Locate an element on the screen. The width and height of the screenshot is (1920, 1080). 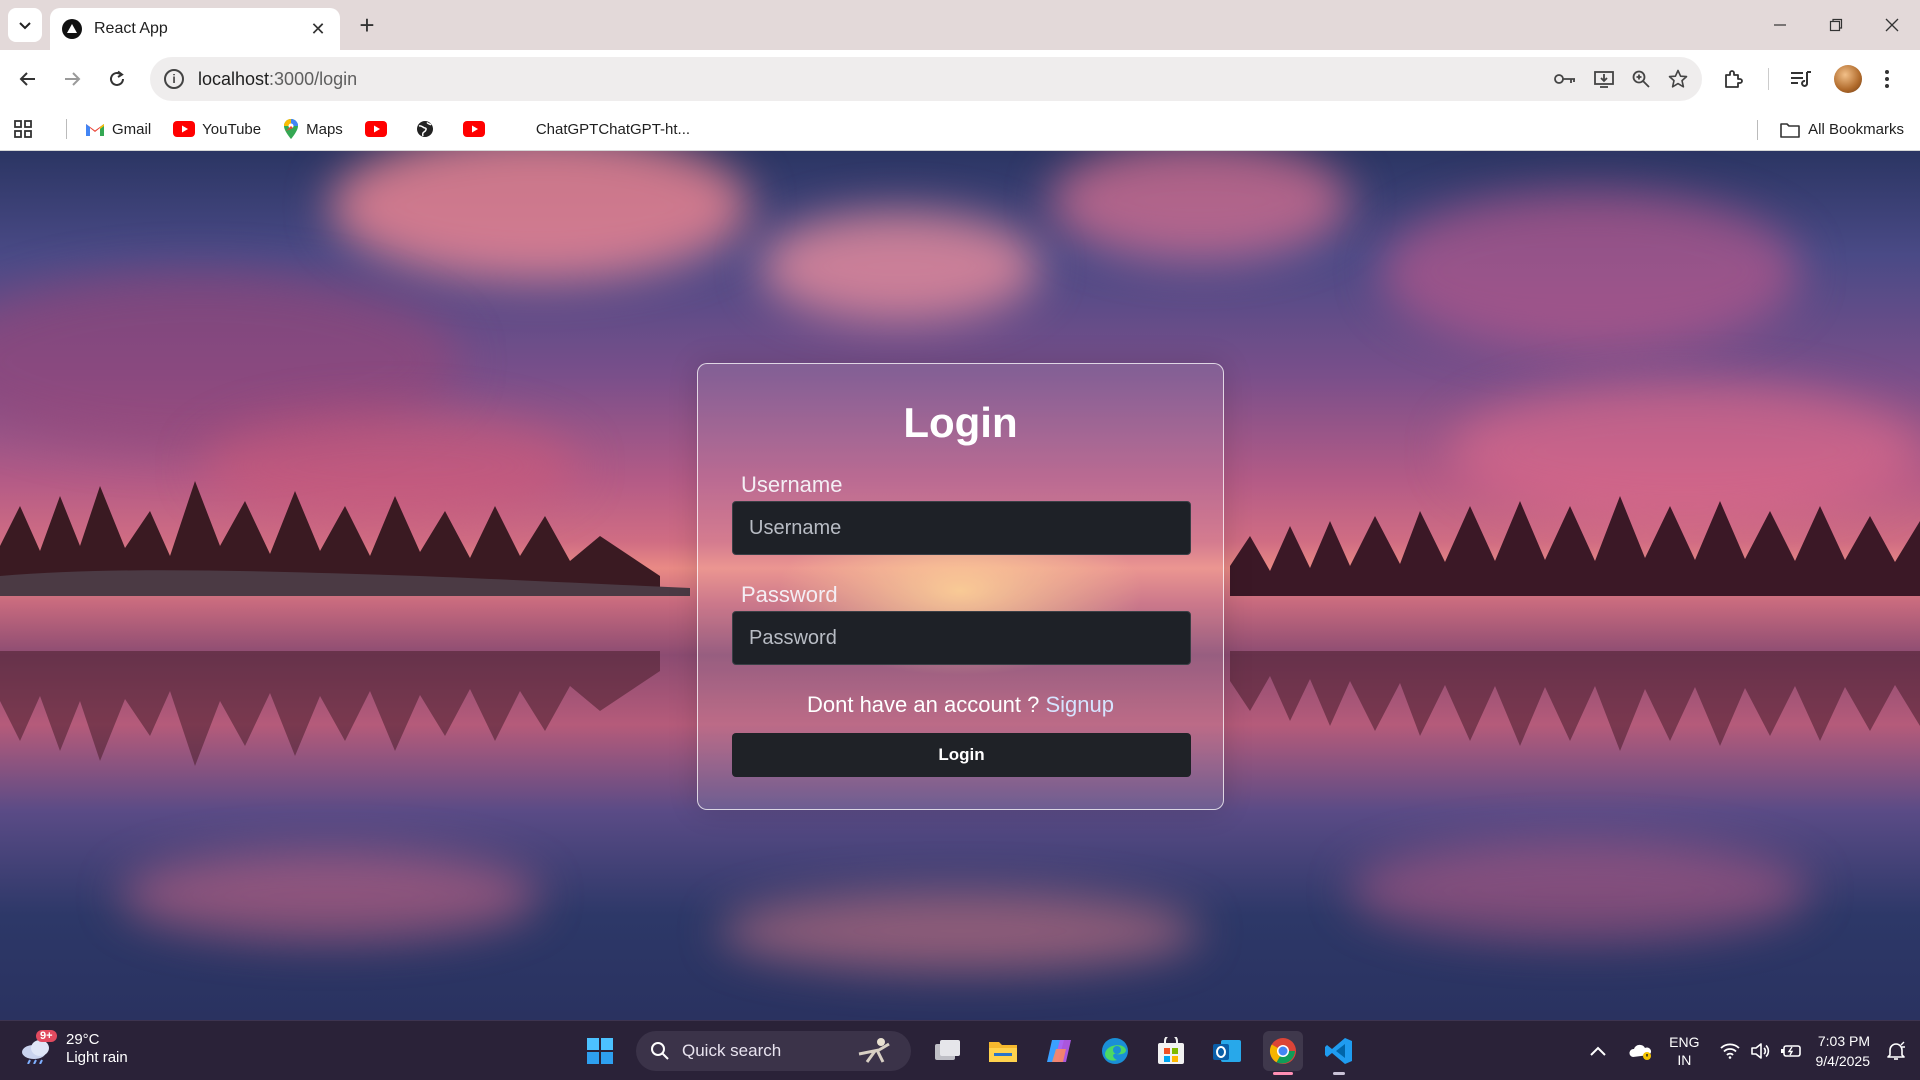
bookmark-globe is located at coordinates (428, 129).